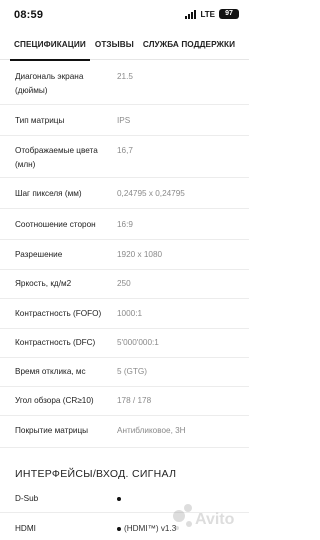  What do you see at coordinates (55, 224) in the screenshot?
I see `spec-label: Соотношение сторон` at bounding box center [55, 224].